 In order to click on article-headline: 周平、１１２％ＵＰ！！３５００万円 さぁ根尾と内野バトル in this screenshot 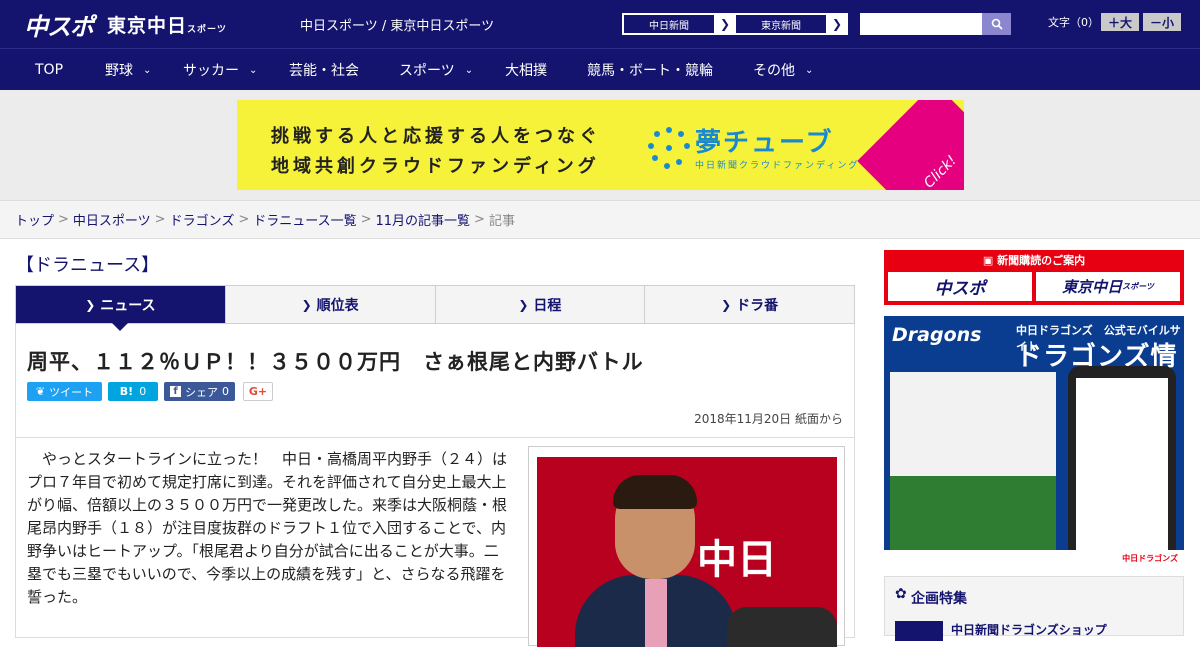, I will do `click(335, 362)`.